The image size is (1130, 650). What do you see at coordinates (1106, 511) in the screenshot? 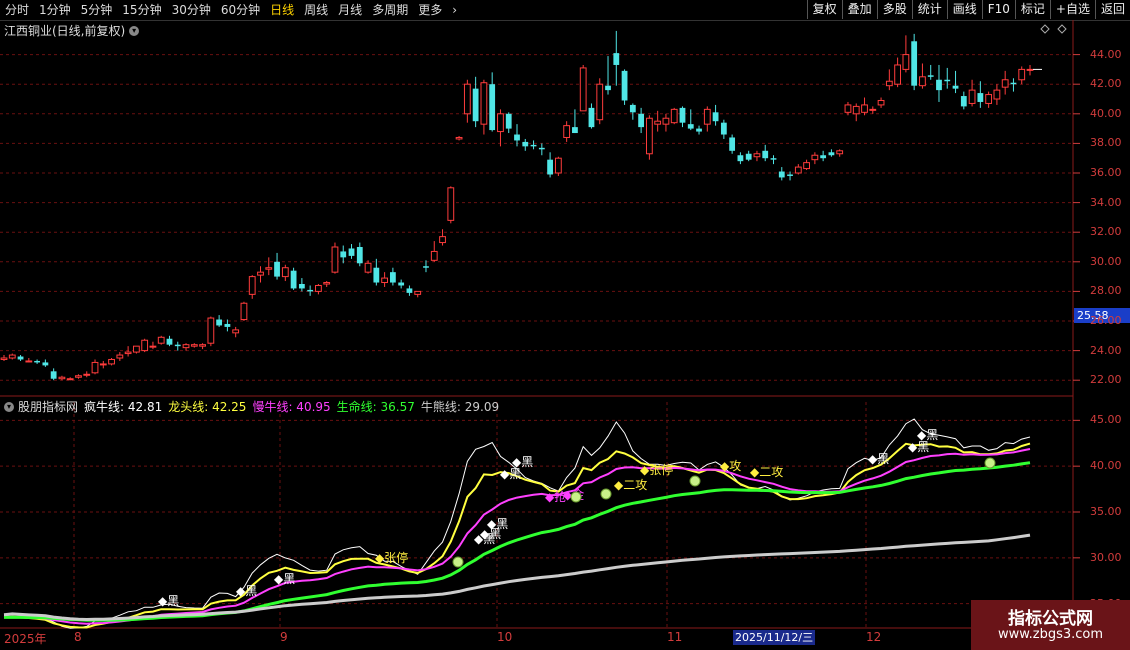
I see `indicator-tick-label: 35.00` at bounding box center [1106, 511].